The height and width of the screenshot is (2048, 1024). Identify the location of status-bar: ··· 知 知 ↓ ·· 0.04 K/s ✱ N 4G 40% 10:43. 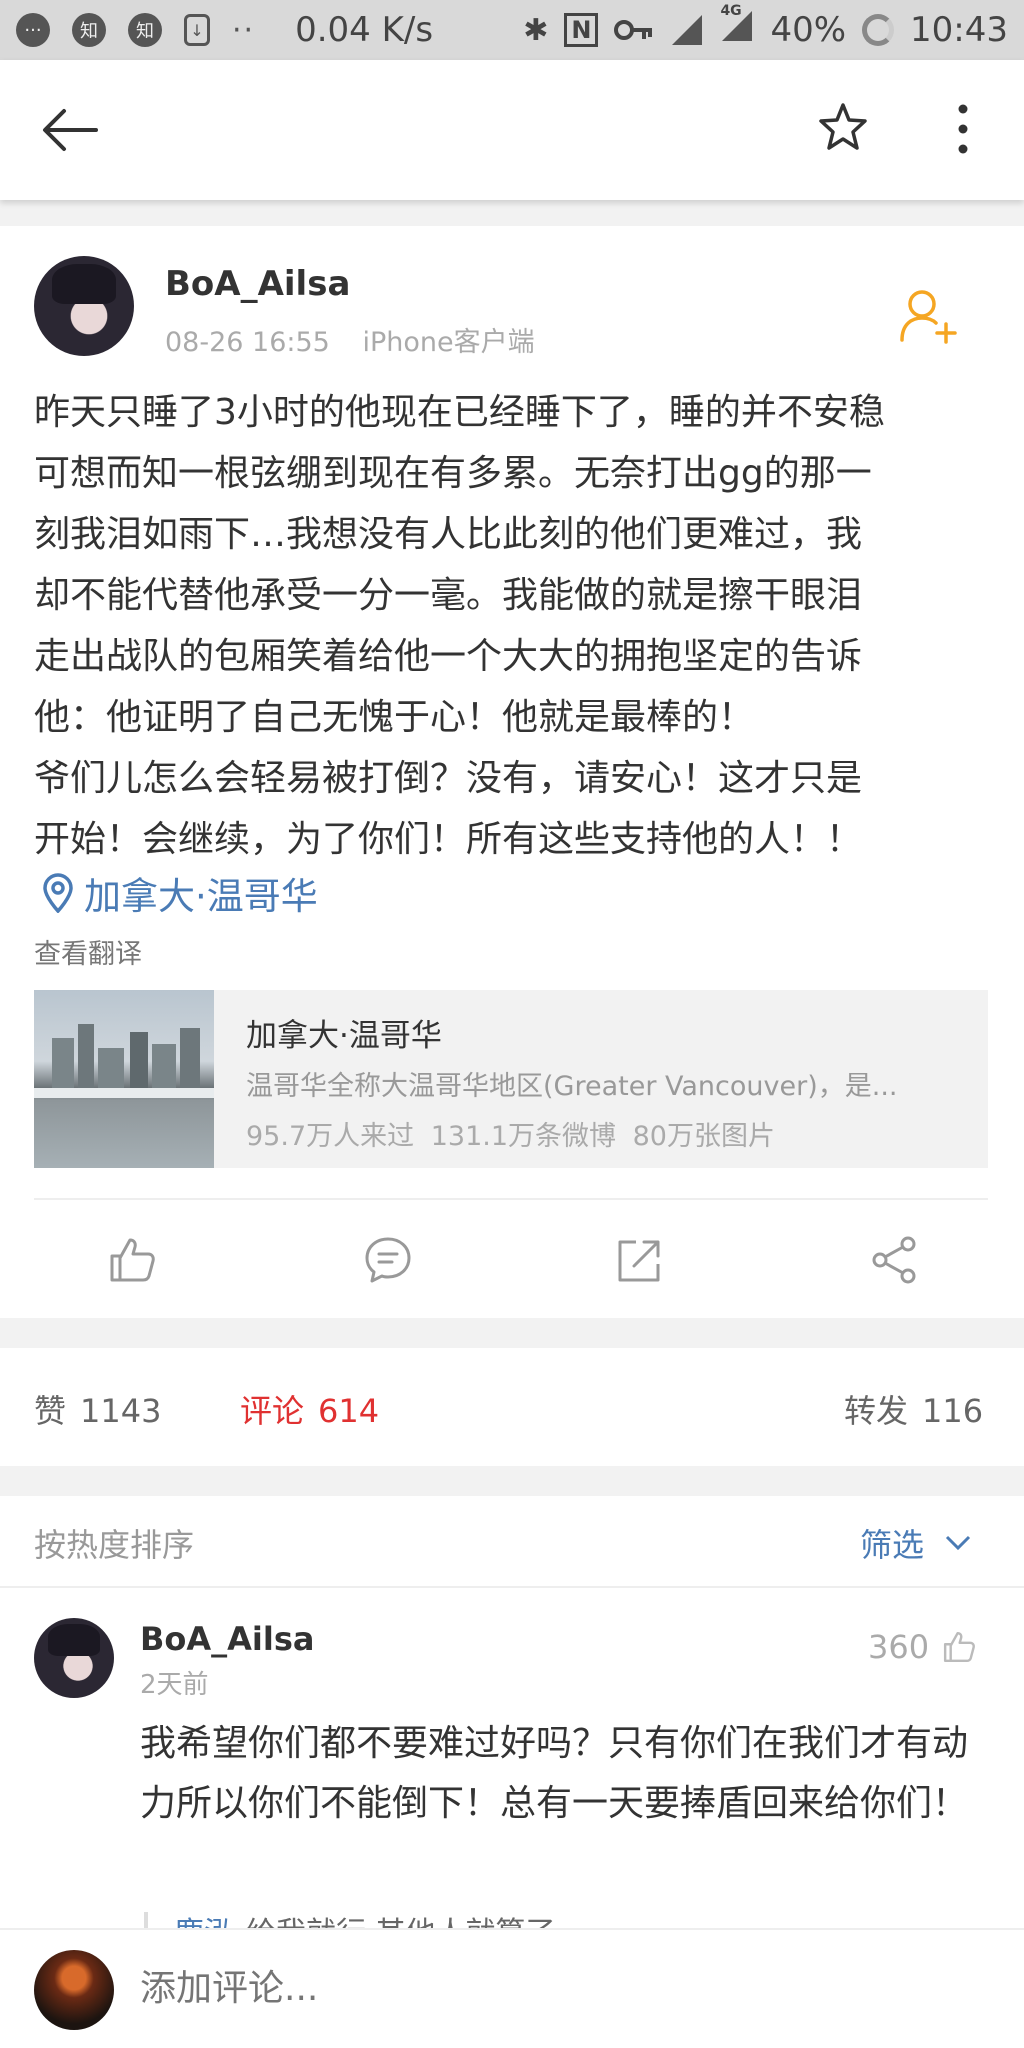
(512, 30).